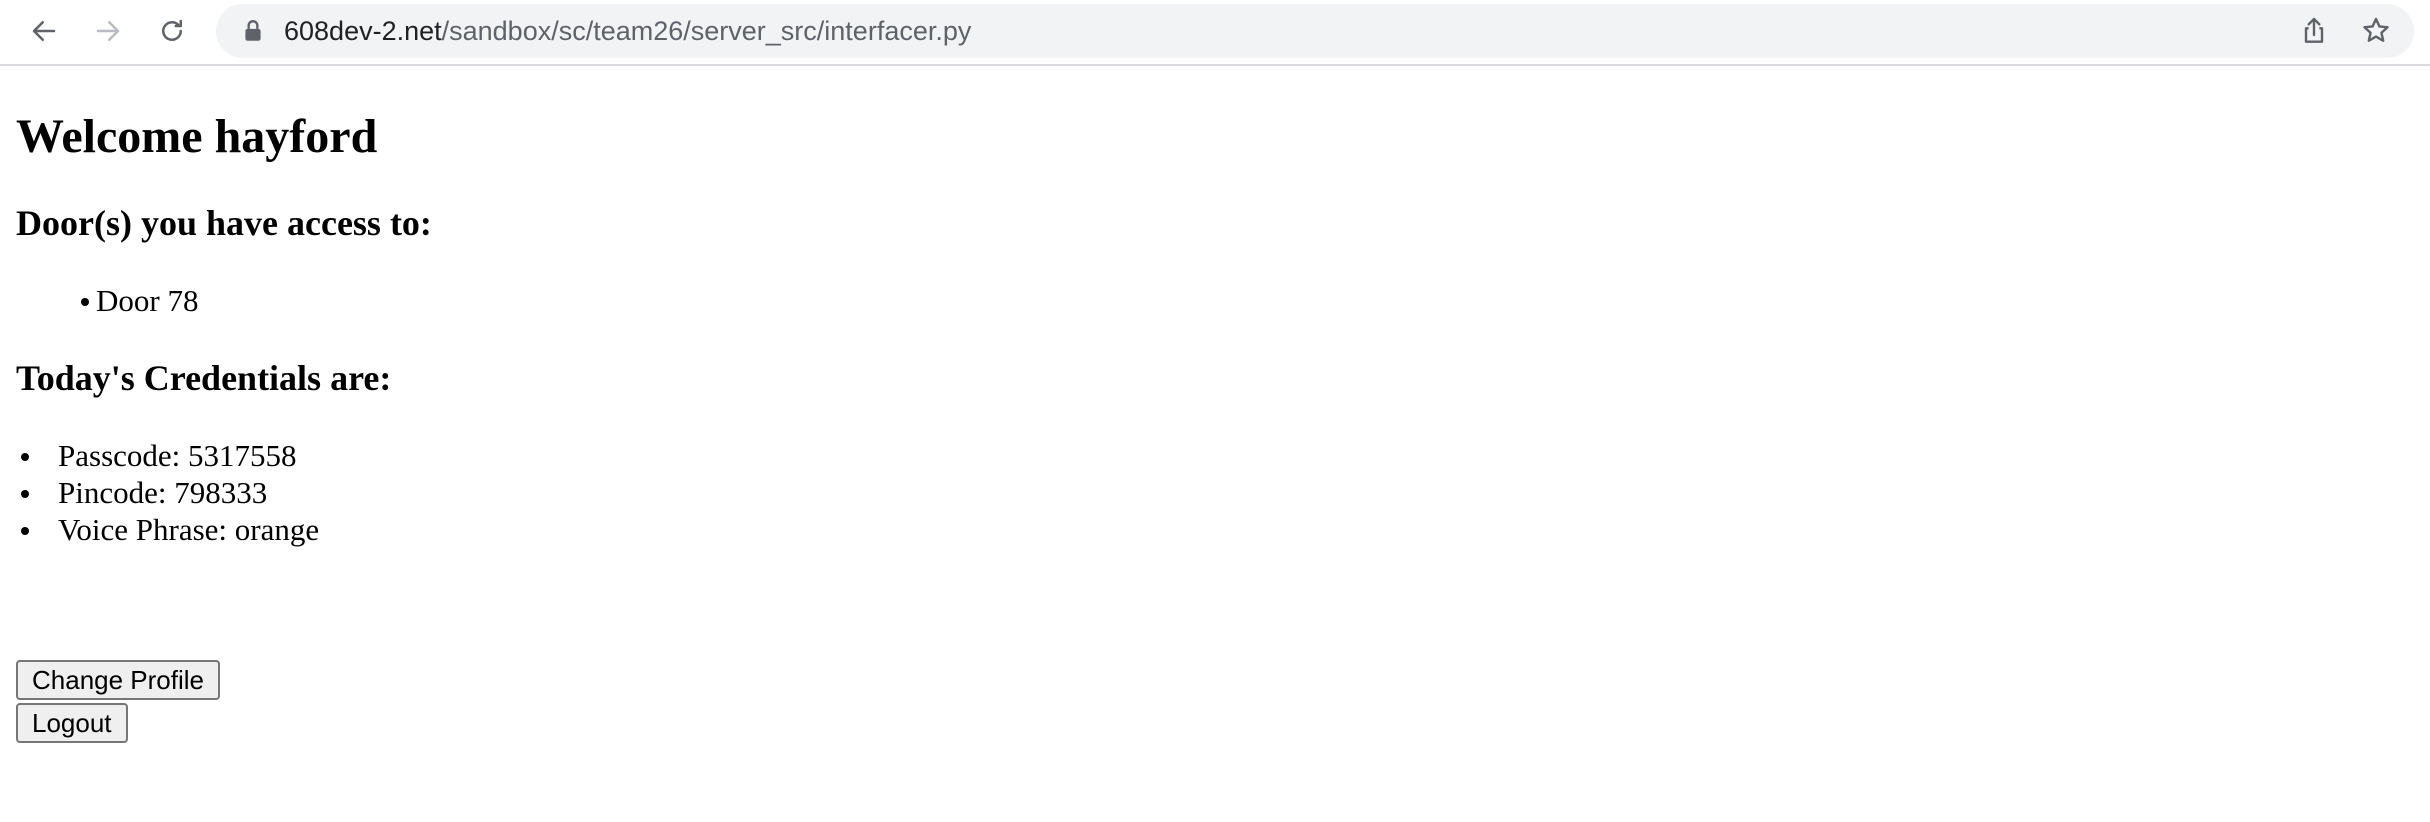 The height and width of the screenshot is (822, 2430). Describe the element at coordinates (204, 378) in the screenshot. I see `credentials-heading: Today's Credentials are:` at that location.